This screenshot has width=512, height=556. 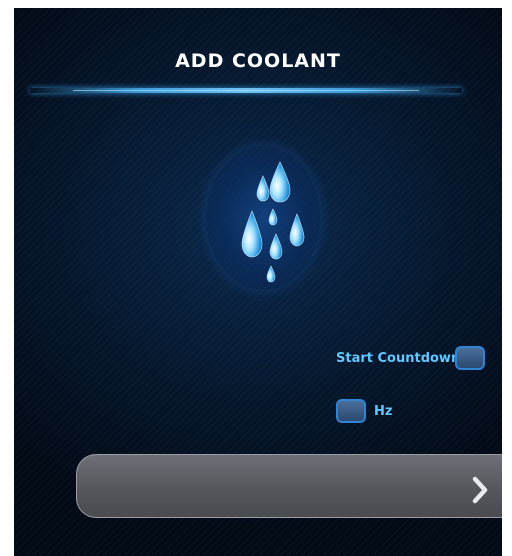 What do you see at coordinates (470, 358) in the screenshot?
I see `start-countdown-checkbox` at bounding box center [470, 358].